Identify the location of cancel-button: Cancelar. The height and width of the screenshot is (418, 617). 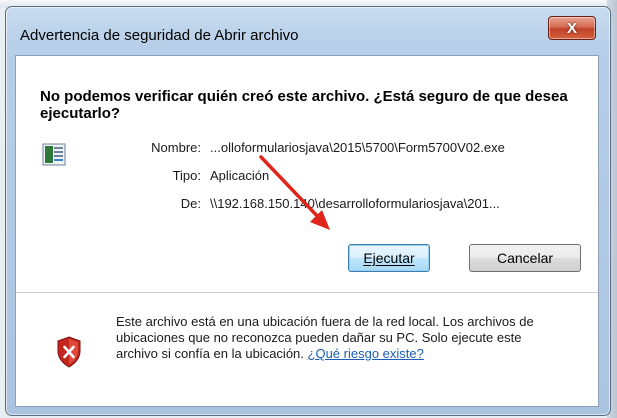
(525, 258).